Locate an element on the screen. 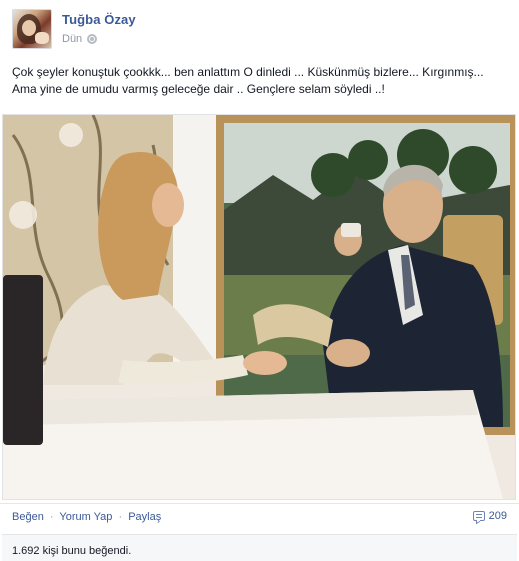 This screenshot has width=519, height=561. post-header: Tuğba Özay Dün is located at coordinates (74, 30).